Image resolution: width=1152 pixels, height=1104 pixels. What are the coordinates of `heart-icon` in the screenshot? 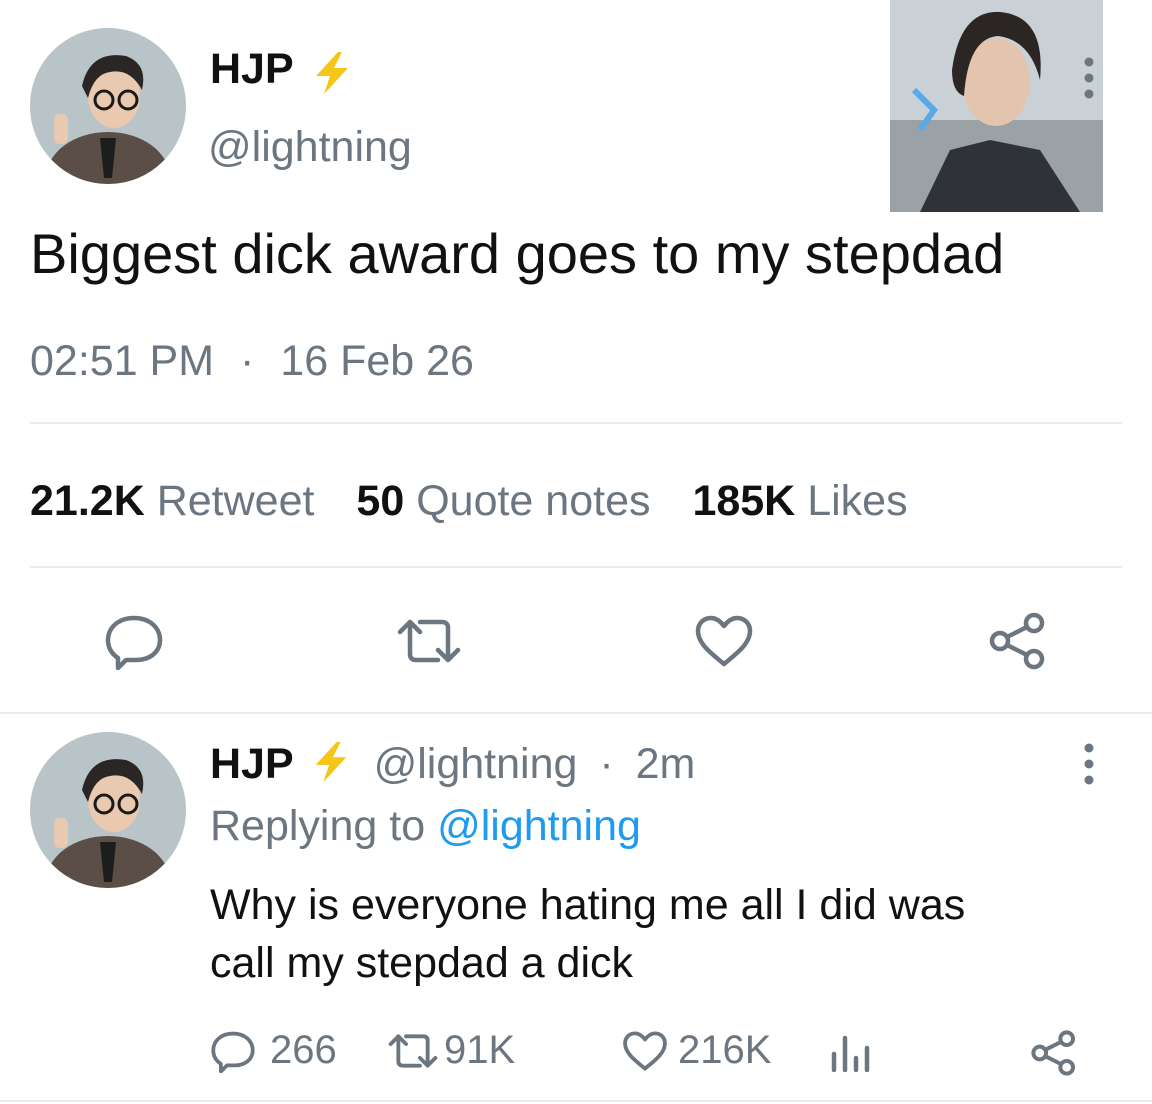 It's located at (645, 1051).